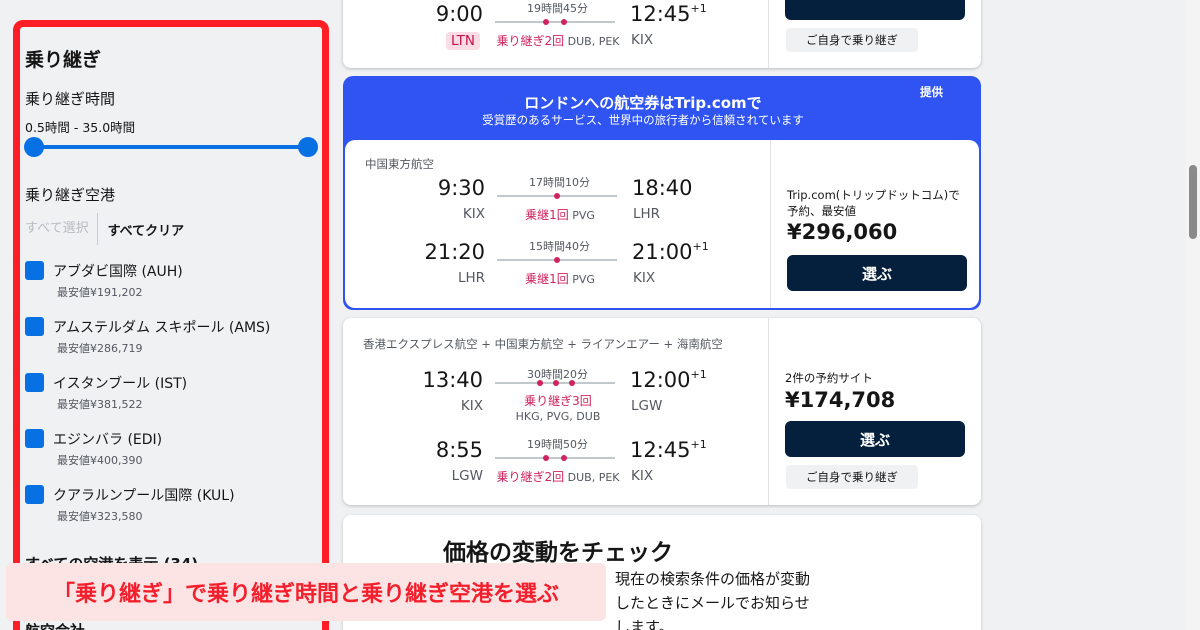 This screenshot has height=630, width=1200. Describe the element at coordinates (454, 252) in the screenshot. I see `departure-time: 21:20` at that location.